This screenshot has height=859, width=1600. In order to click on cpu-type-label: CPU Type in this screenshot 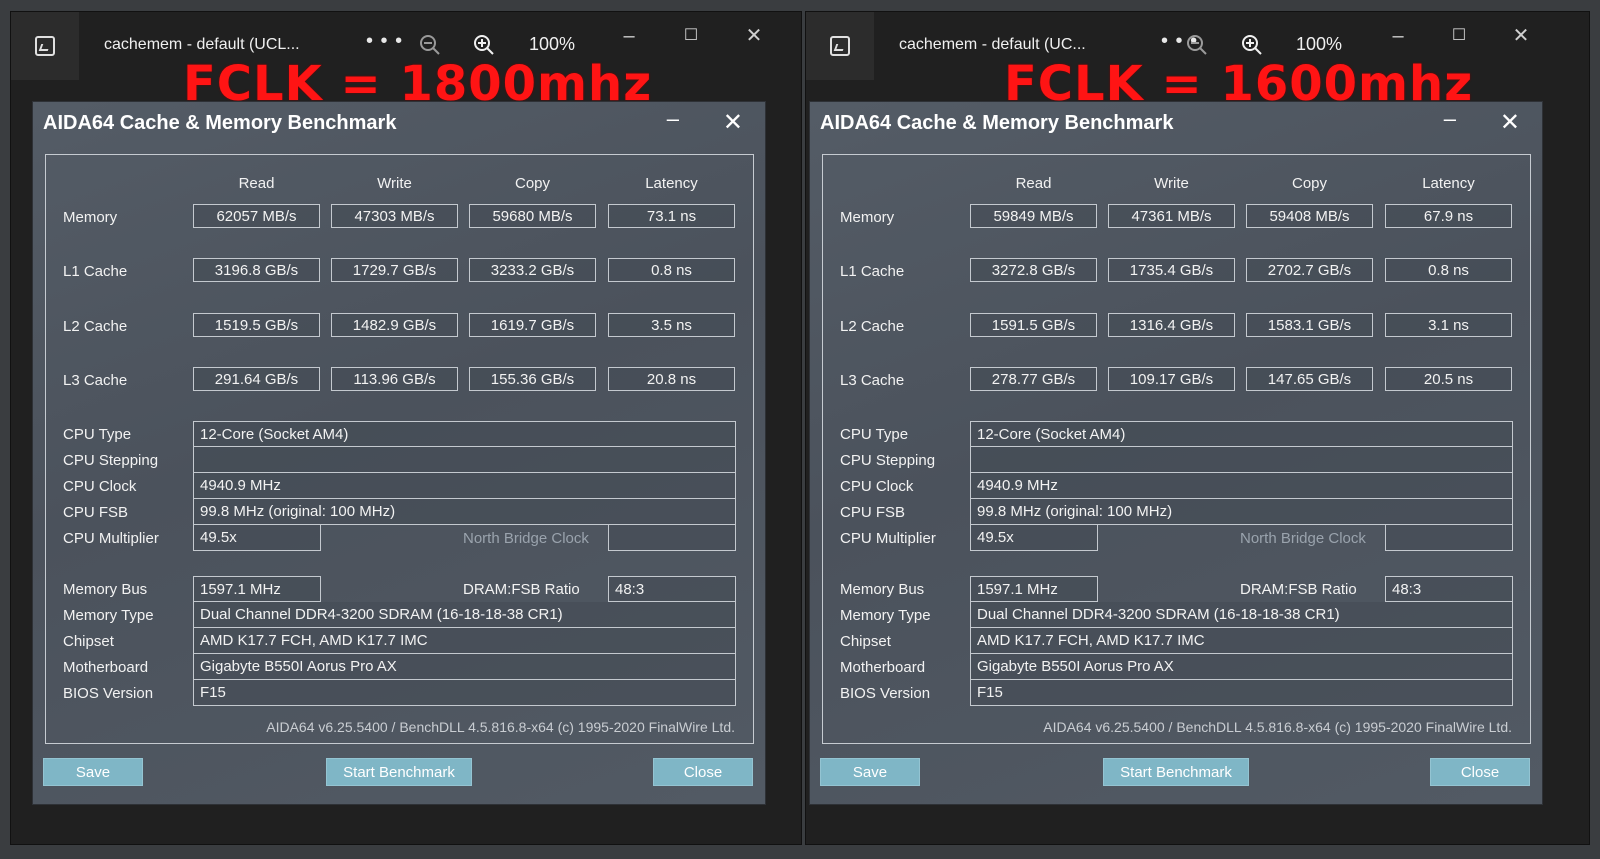, I will do `click(874, 434)`.